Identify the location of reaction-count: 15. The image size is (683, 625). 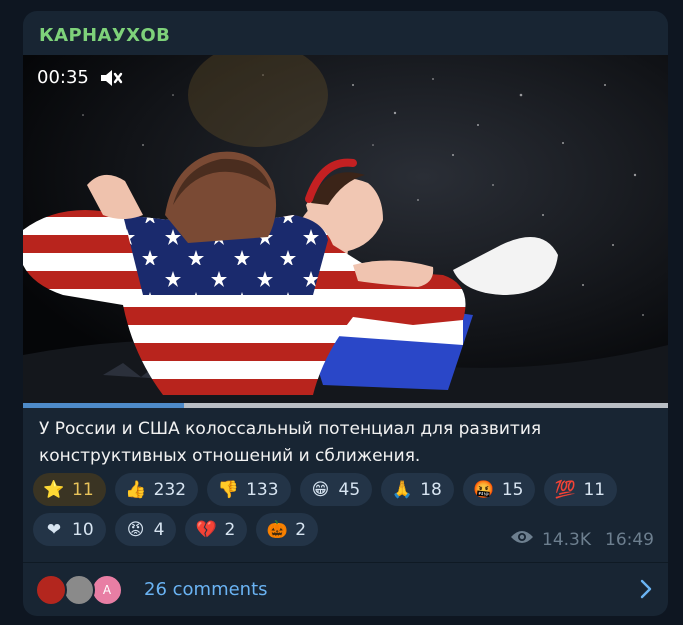
(512, 489).